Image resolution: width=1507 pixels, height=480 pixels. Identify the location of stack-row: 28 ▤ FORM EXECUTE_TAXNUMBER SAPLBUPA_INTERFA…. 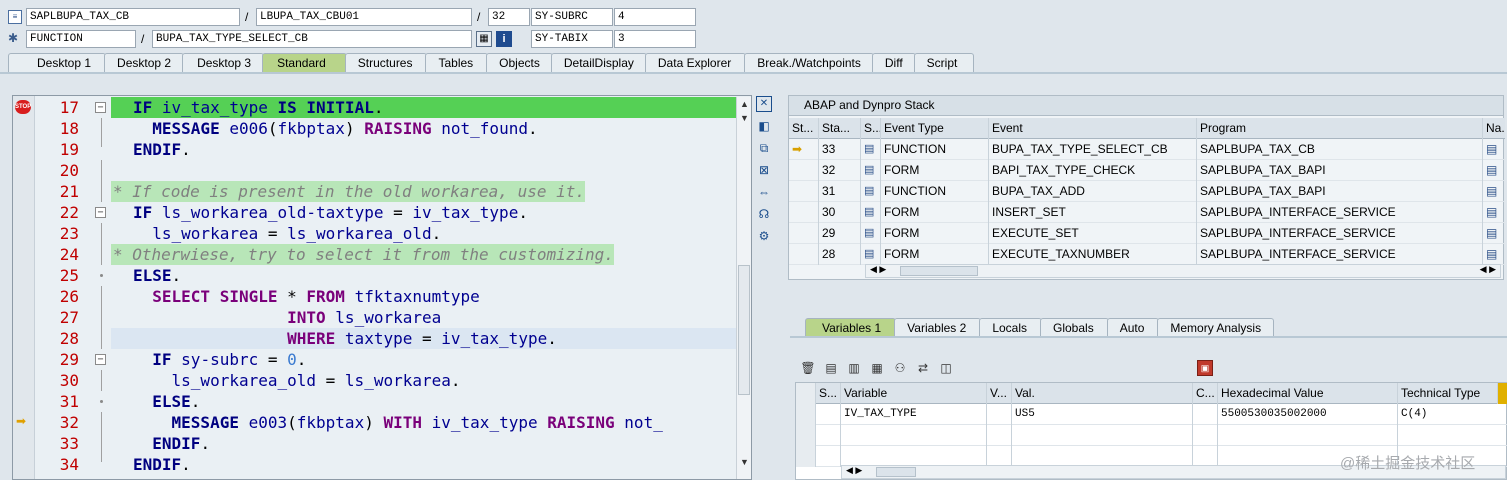
(1147, 254).